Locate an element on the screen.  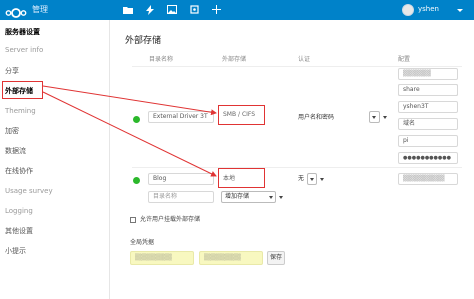
settings-icon is located at coordinates (194, 9).